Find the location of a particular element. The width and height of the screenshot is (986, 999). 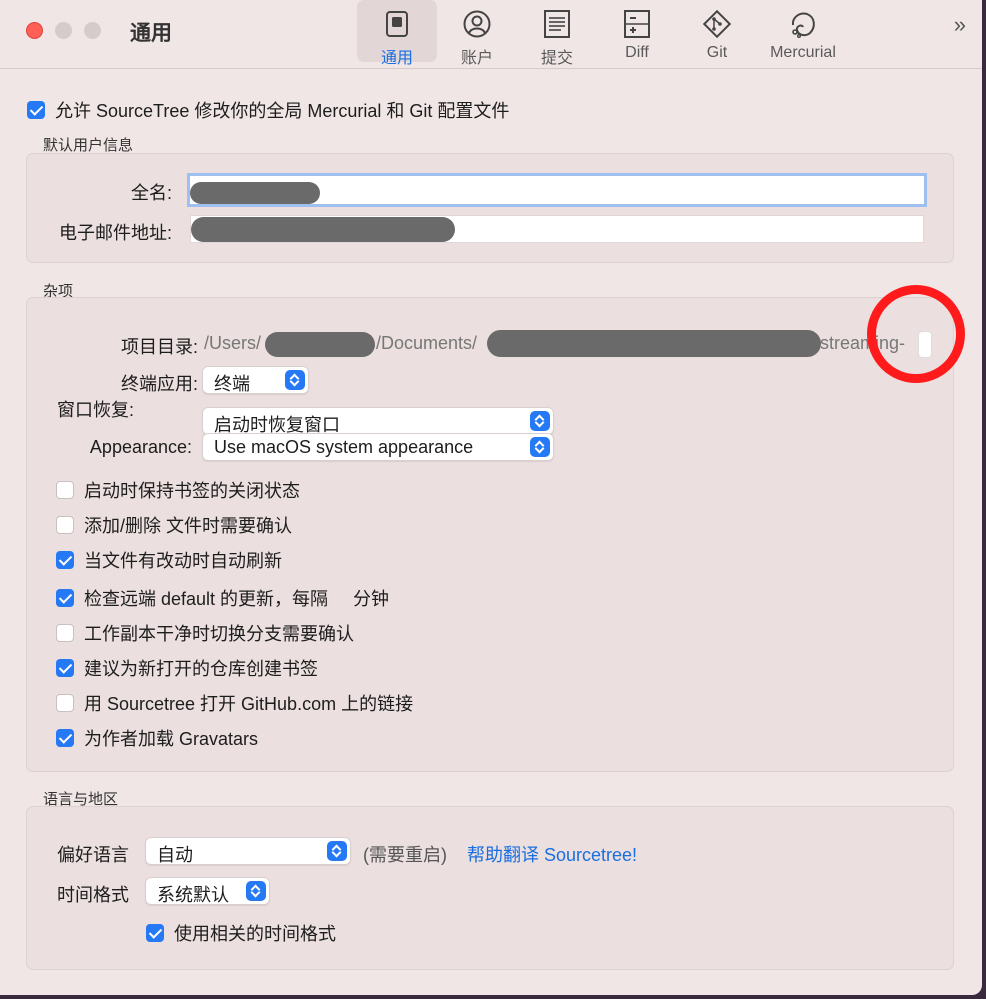

option-load-gravatars: 为作者加载 Gravatars is located at coordinates (157, 738).